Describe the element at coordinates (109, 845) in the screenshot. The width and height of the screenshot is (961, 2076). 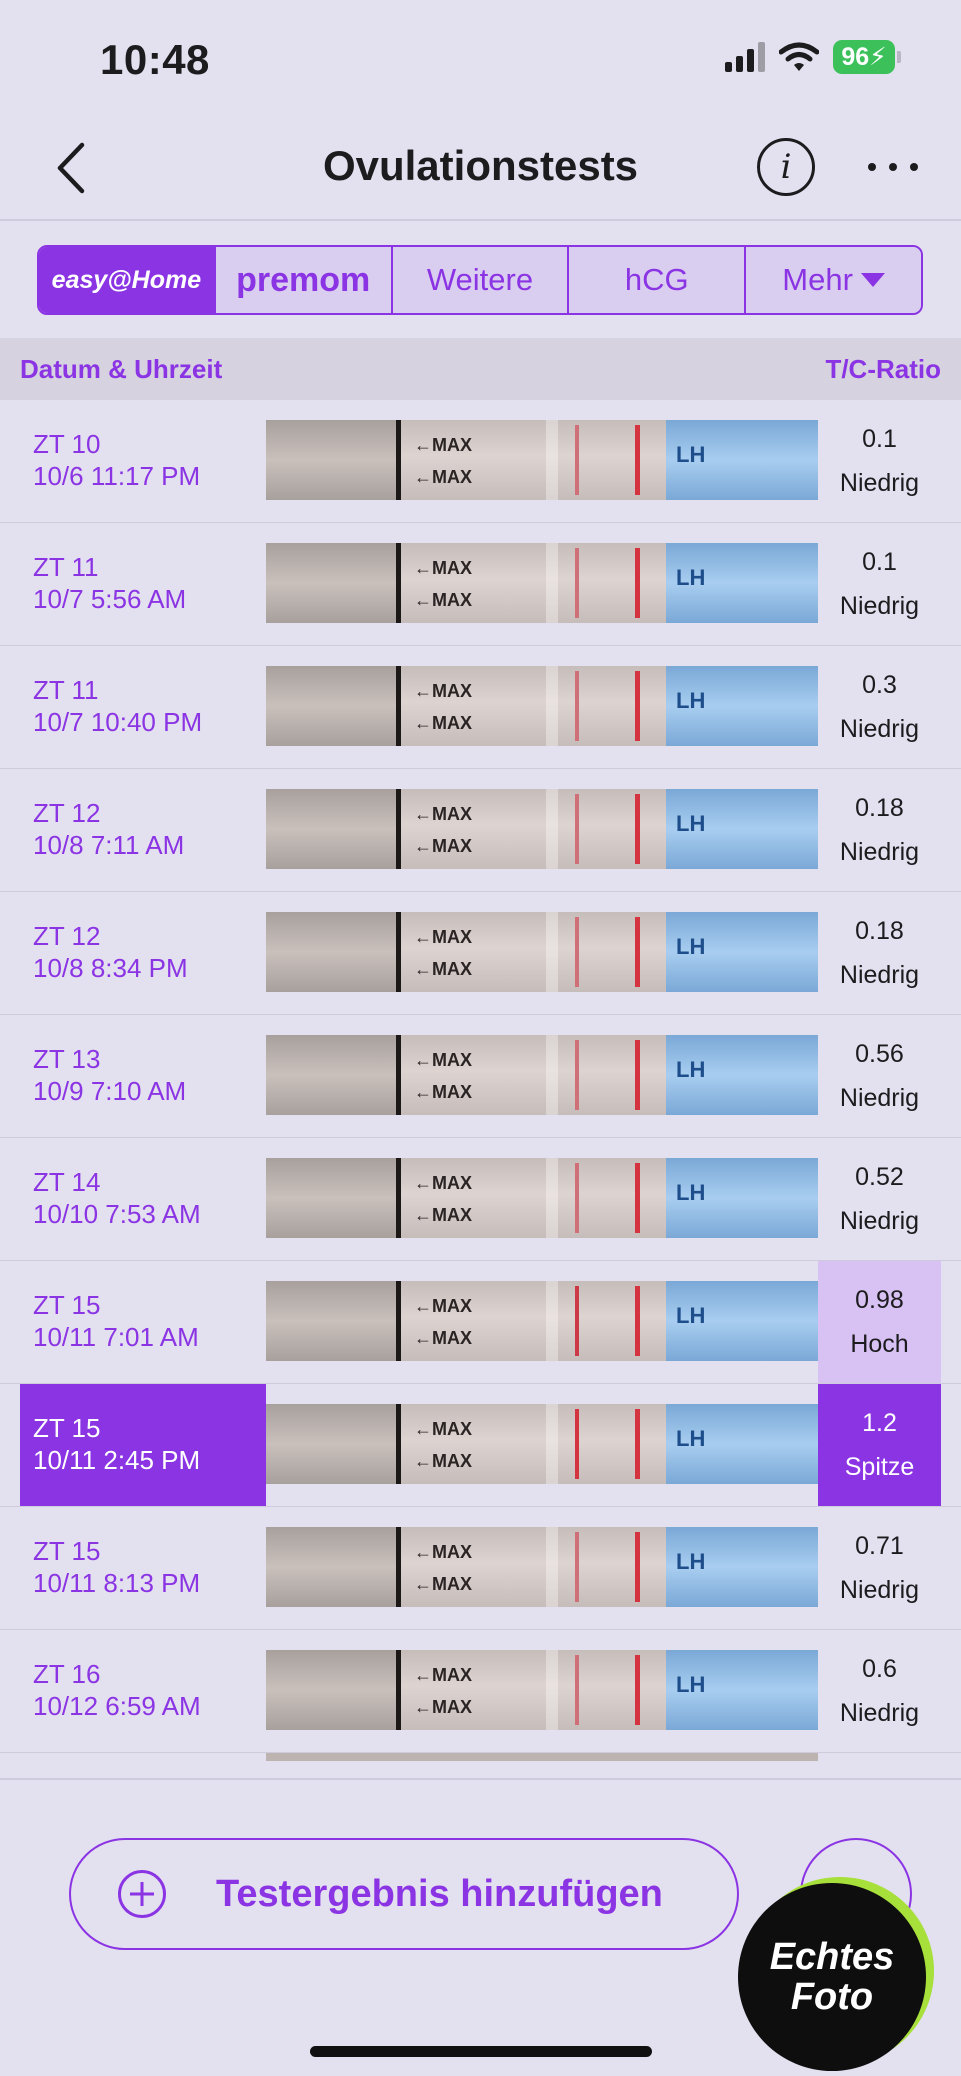
I see `test-datetime: 10/8 7:11 AM` at that location.